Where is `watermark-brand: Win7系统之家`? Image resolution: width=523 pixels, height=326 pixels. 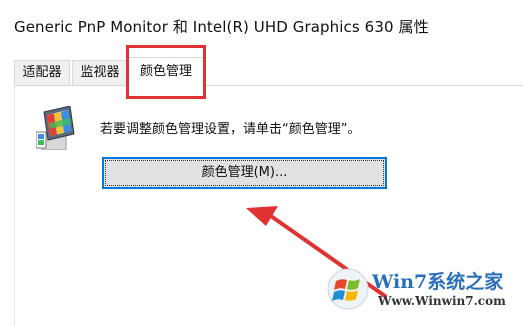 watermark-brand: Win7系统之家 is located at coordinates (438, 282).